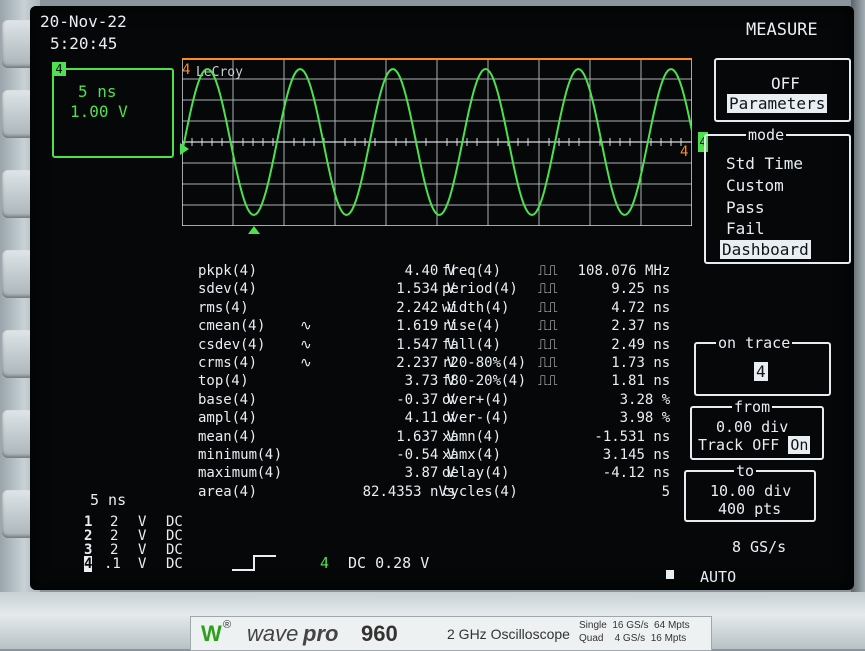  Describe the element at coordinates (219, 326) in the screenshot. I see `measurement-name: cmean` at that location.